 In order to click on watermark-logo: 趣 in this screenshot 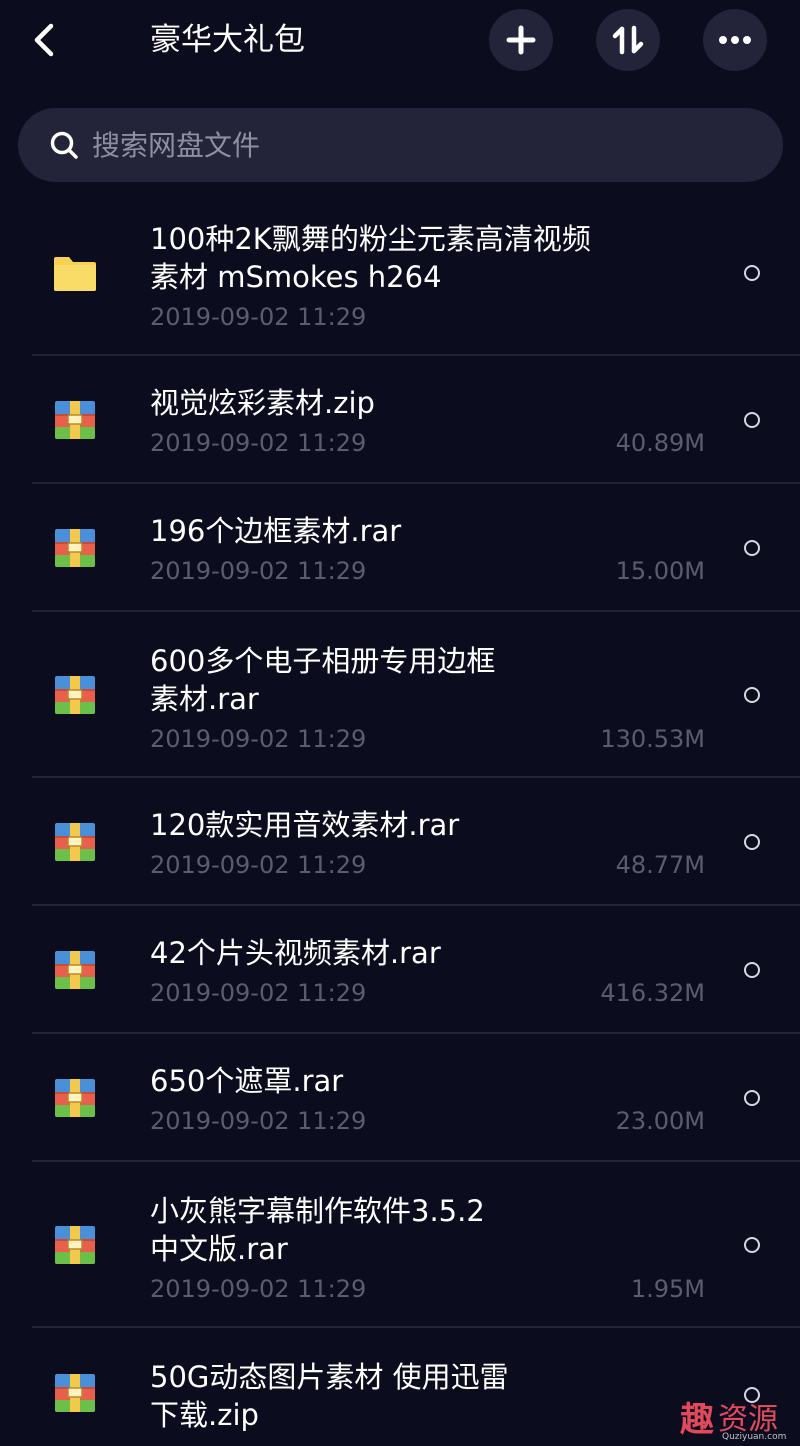, I will do `click(697, 1420)`.